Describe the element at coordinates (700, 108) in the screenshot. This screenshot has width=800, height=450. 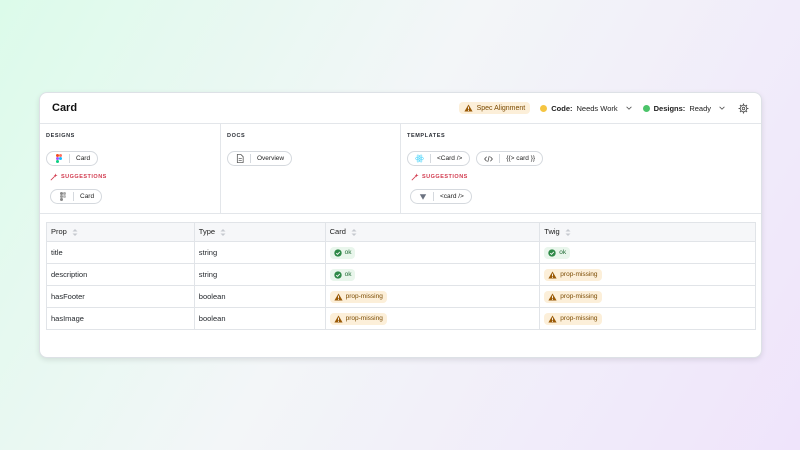
I see `designs-status-value: Ready` at that location.